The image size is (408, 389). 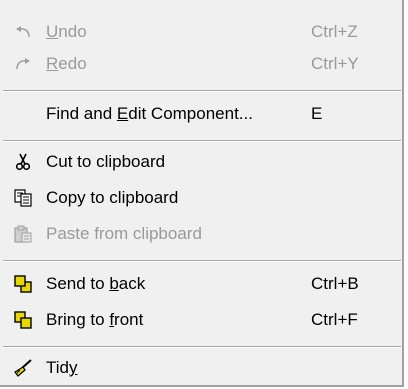 I want to click on menu-item-paste-label: Paste from clipboard, so click(x=124, y=233).